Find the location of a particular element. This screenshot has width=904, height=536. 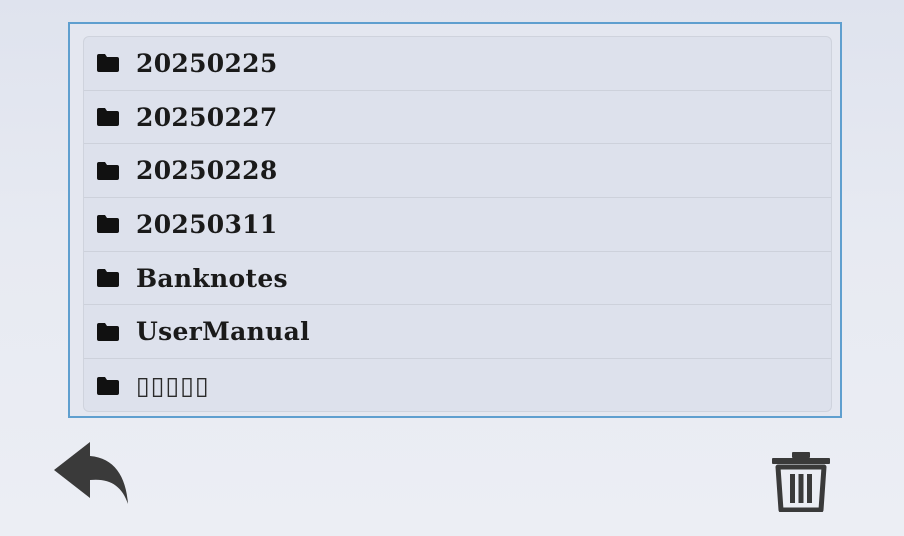

folder-item-unreadable-name: ▯▯▯▯▯ is located at coordinates (457, 385).